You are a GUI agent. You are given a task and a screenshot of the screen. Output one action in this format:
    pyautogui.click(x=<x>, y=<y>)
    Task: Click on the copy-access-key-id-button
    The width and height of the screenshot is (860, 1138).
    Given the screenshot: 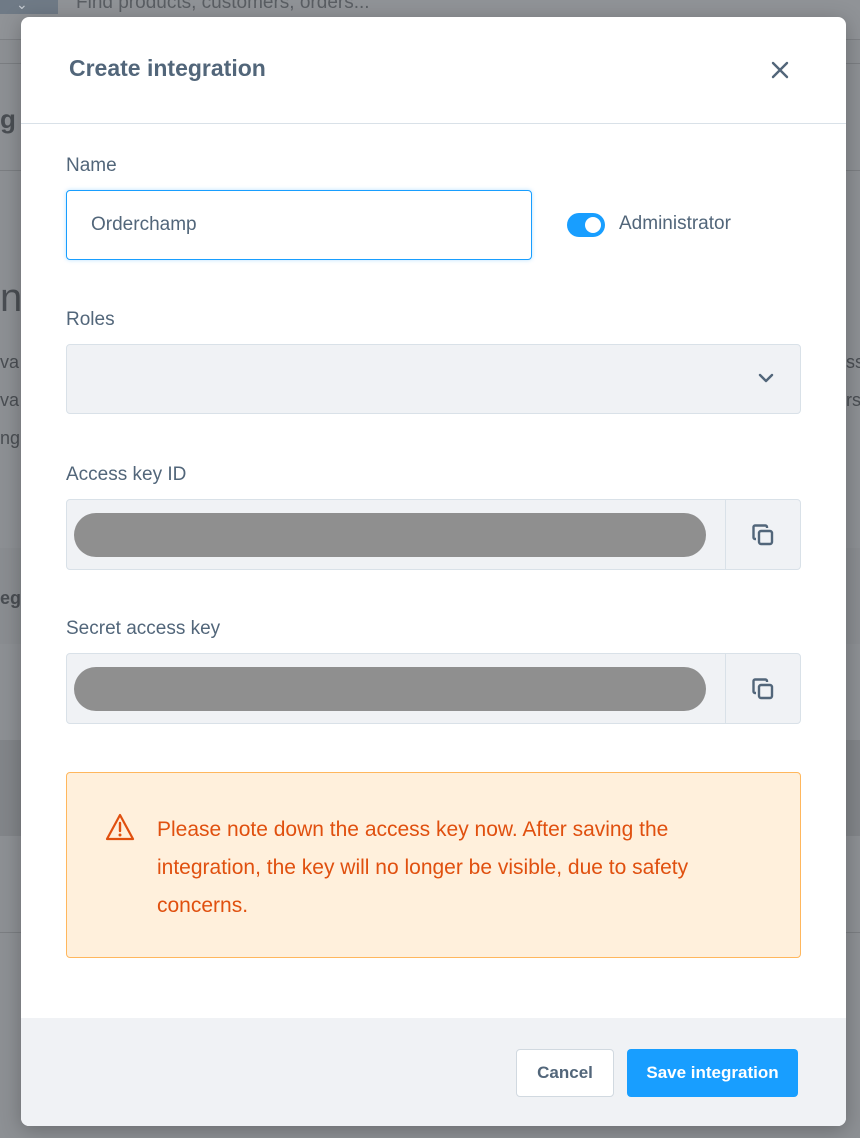 What is the action you would take?
    pyautogui.click(x=762, y=534)
    